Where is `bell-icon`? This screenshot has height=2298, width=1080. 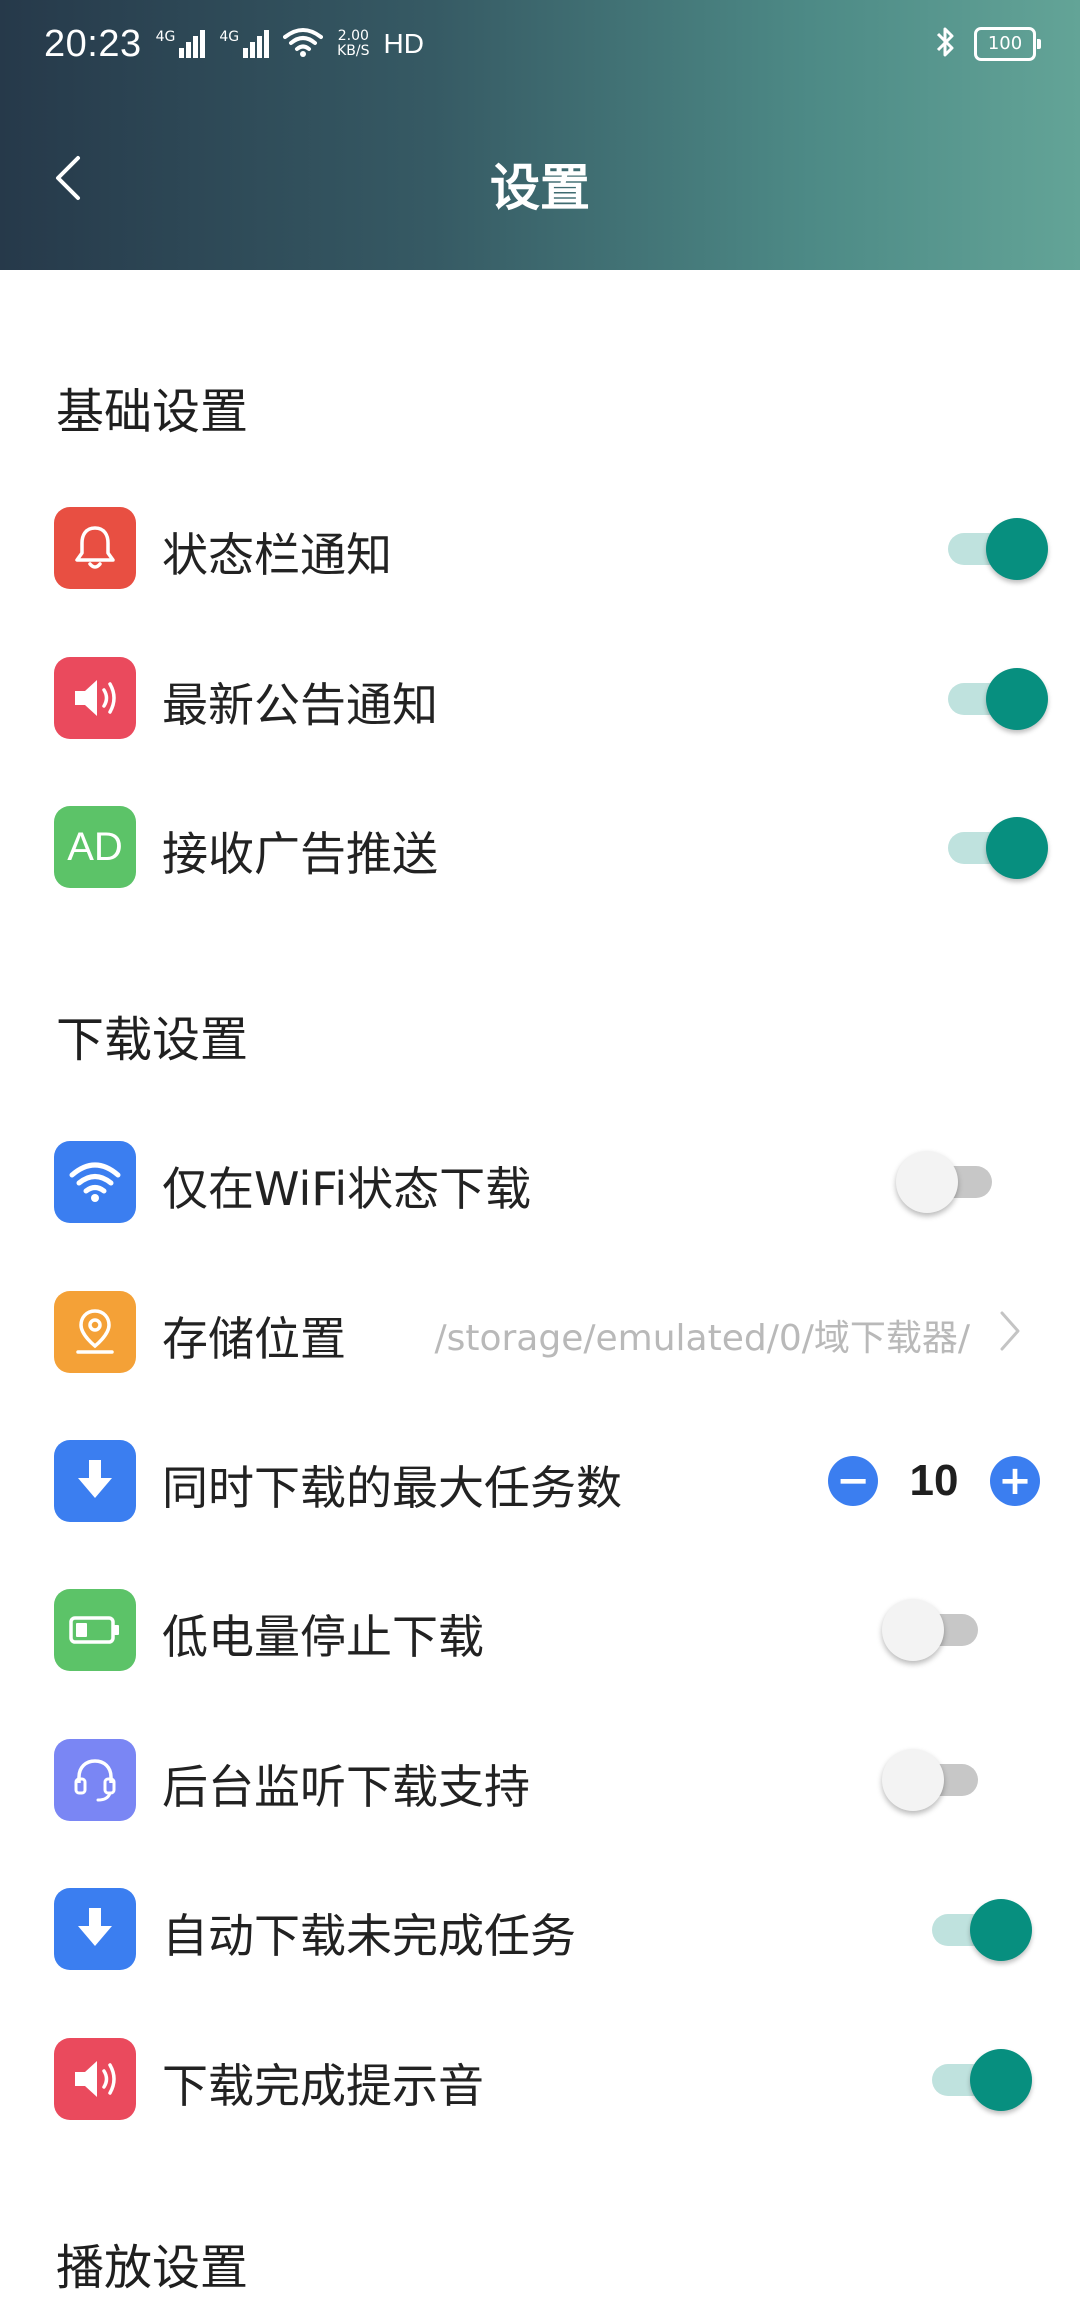 bell-icon is located at coordinates (95, 548).